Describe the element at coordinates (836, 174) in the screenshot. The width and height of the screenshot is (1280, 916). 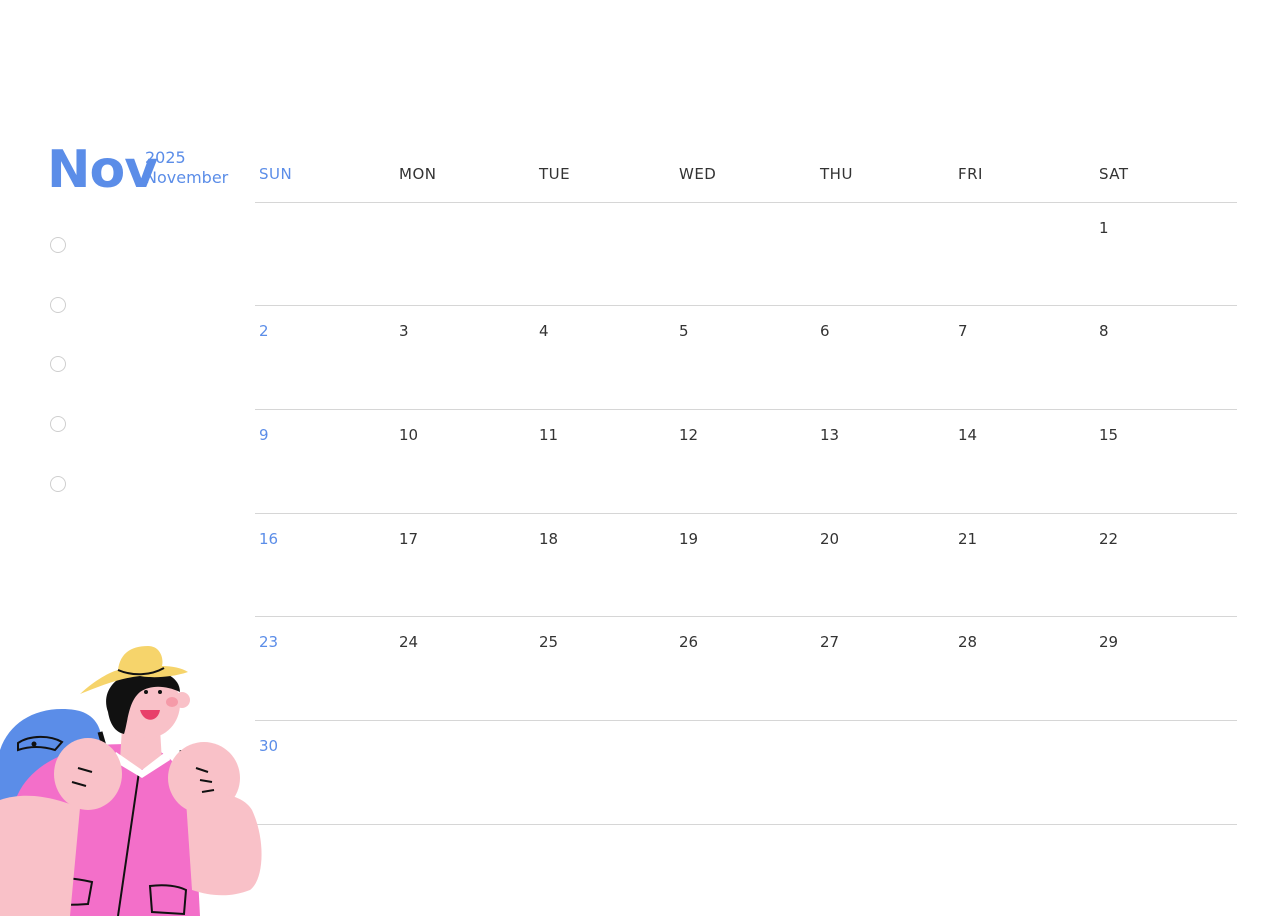
I see `weekday-thu: THU` at that location.